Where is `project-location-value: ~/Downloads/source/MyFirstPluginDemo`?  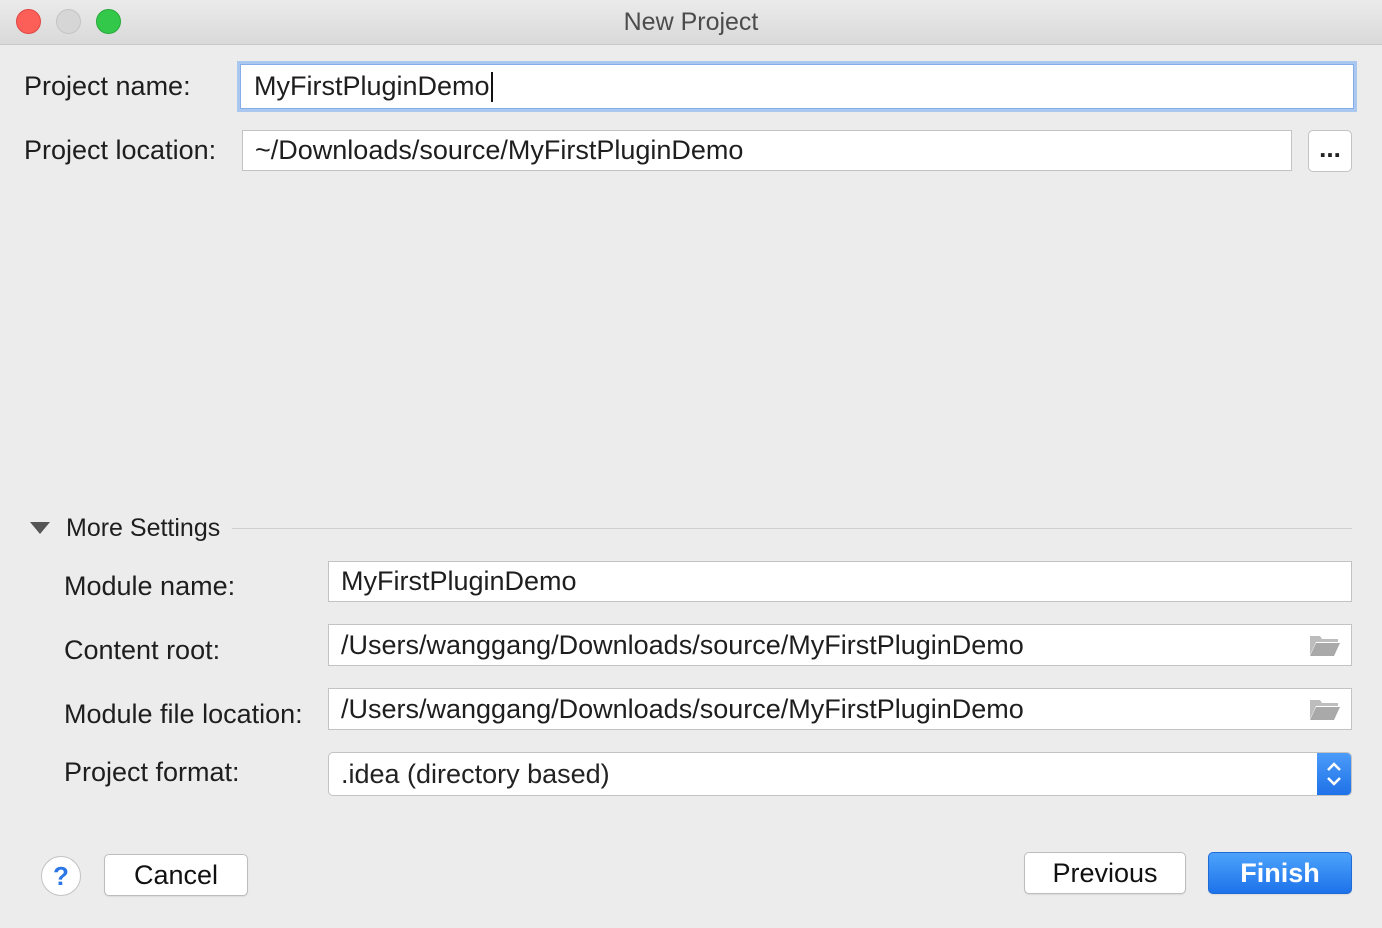 project-location-value: ~/Downloads/source/MyFirstPluginDemo is located at coordinates (499, 150).